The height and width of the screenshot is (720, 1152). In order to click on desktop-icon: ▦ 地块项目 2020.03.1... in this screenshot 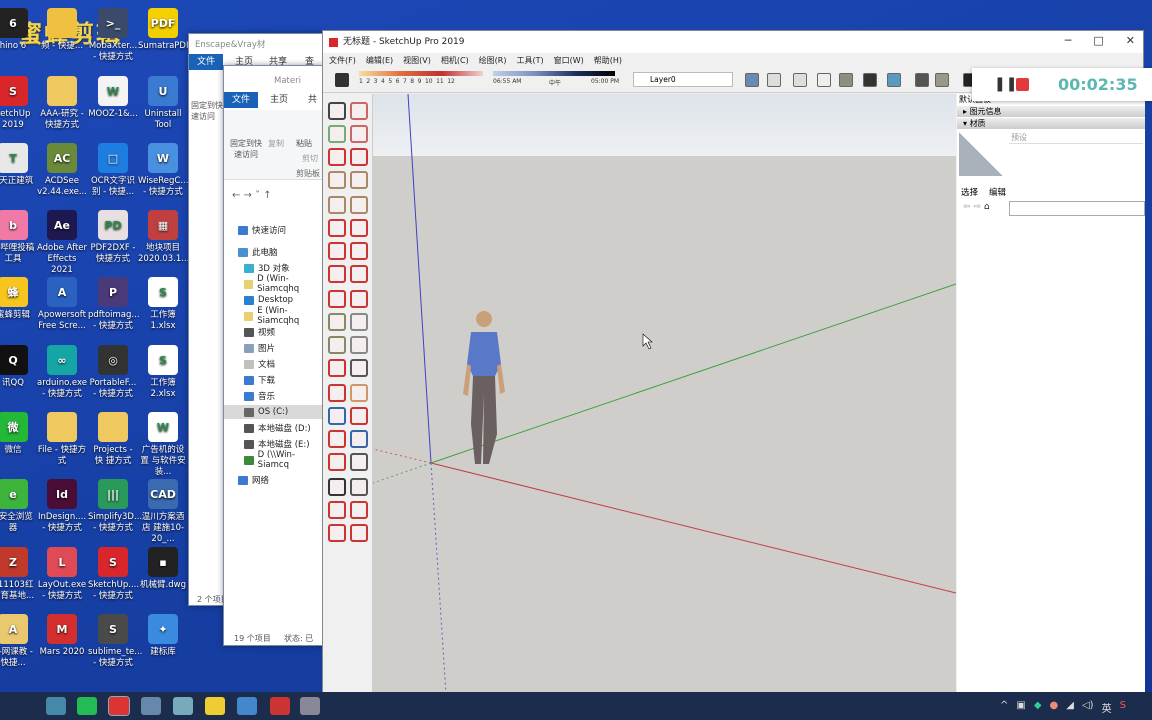, I will do `click(163, 237)`.